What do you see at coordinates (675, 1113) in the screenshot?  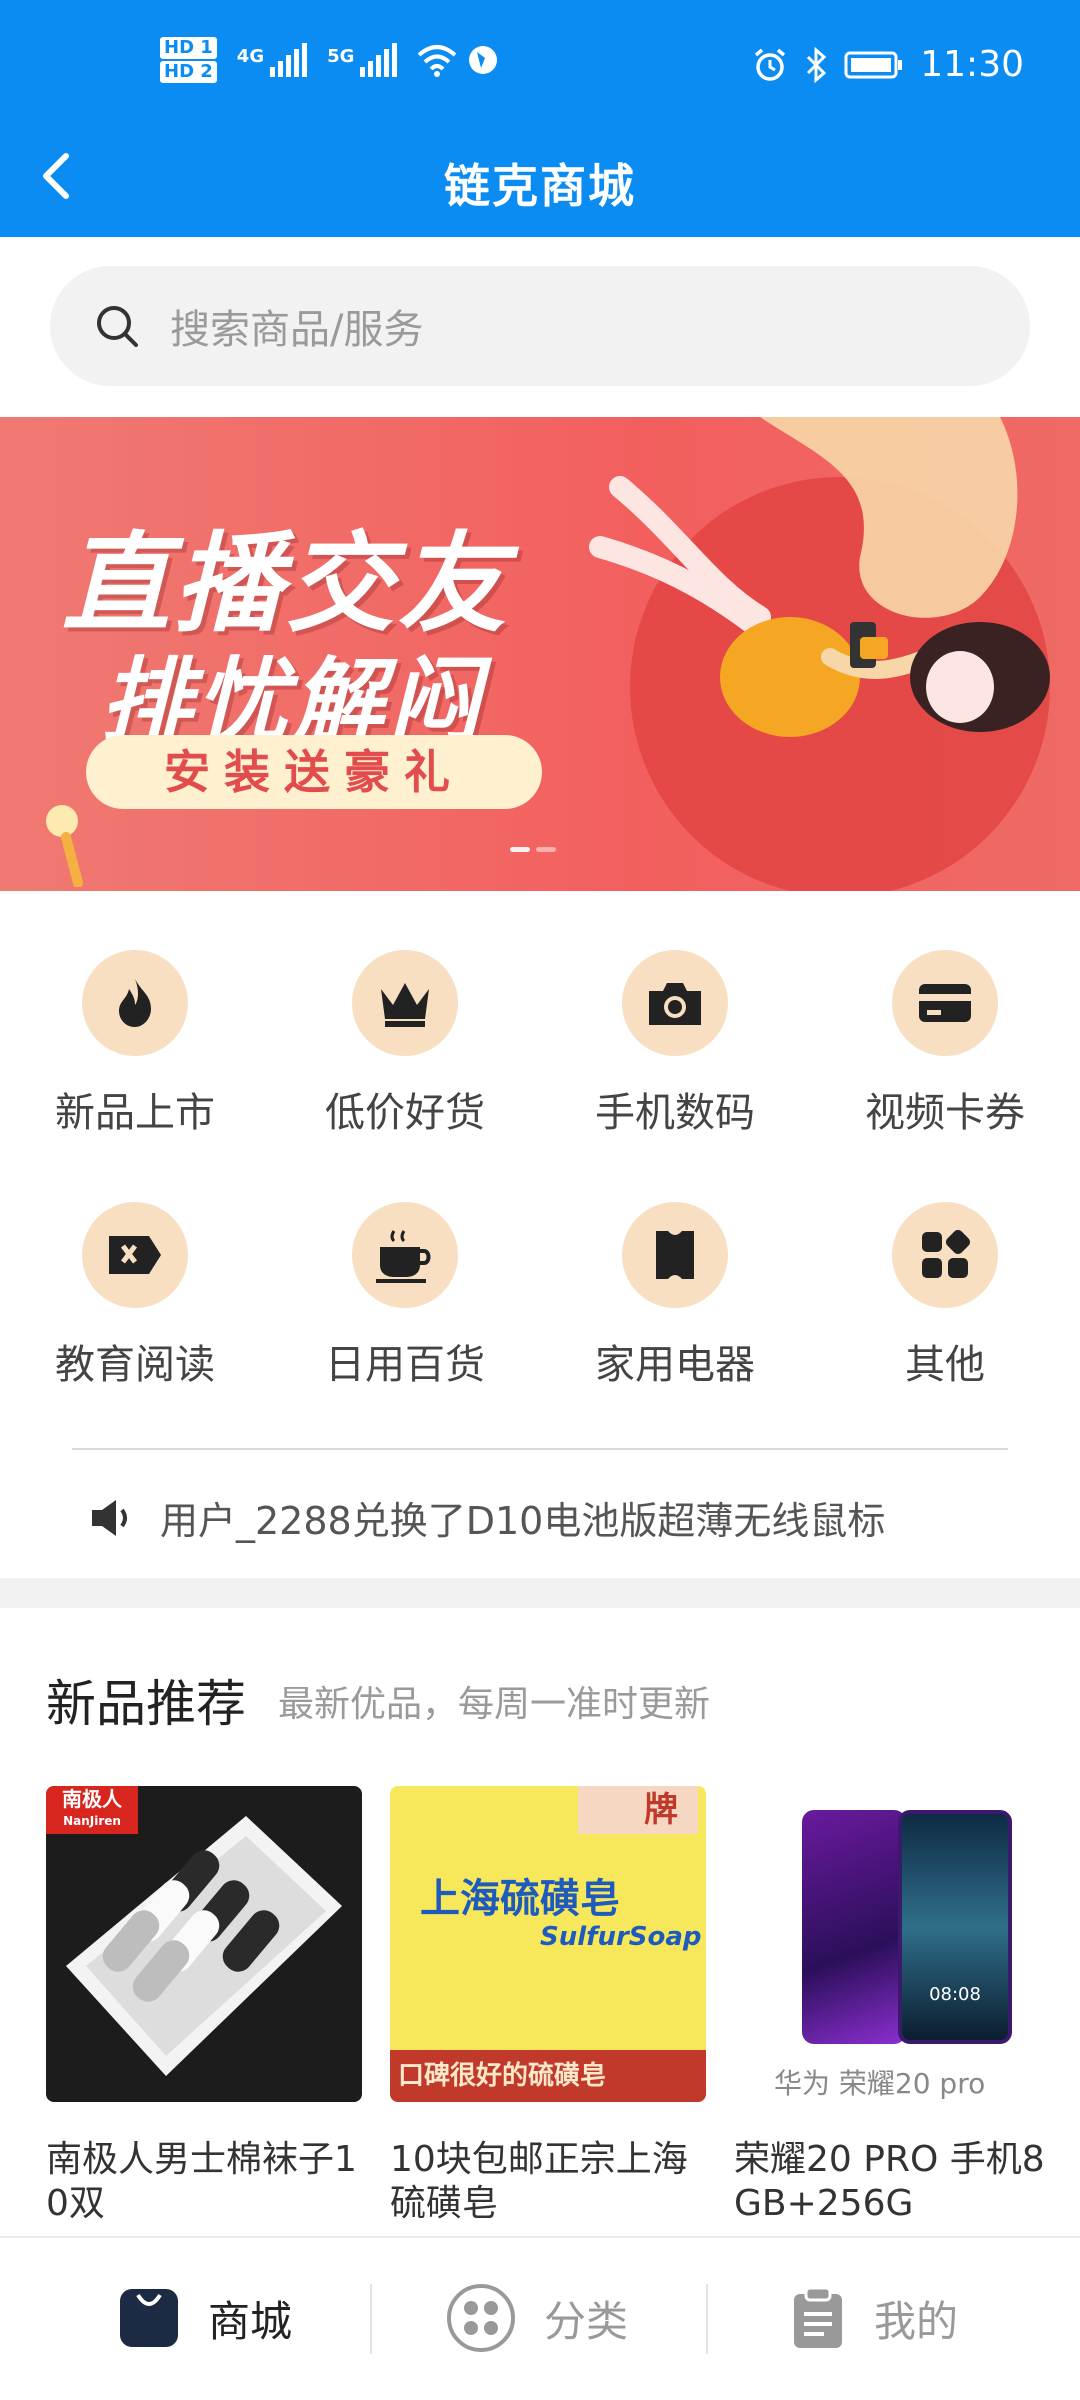 I see `category-label: 手机数码` at bounding box center [675, 1113].